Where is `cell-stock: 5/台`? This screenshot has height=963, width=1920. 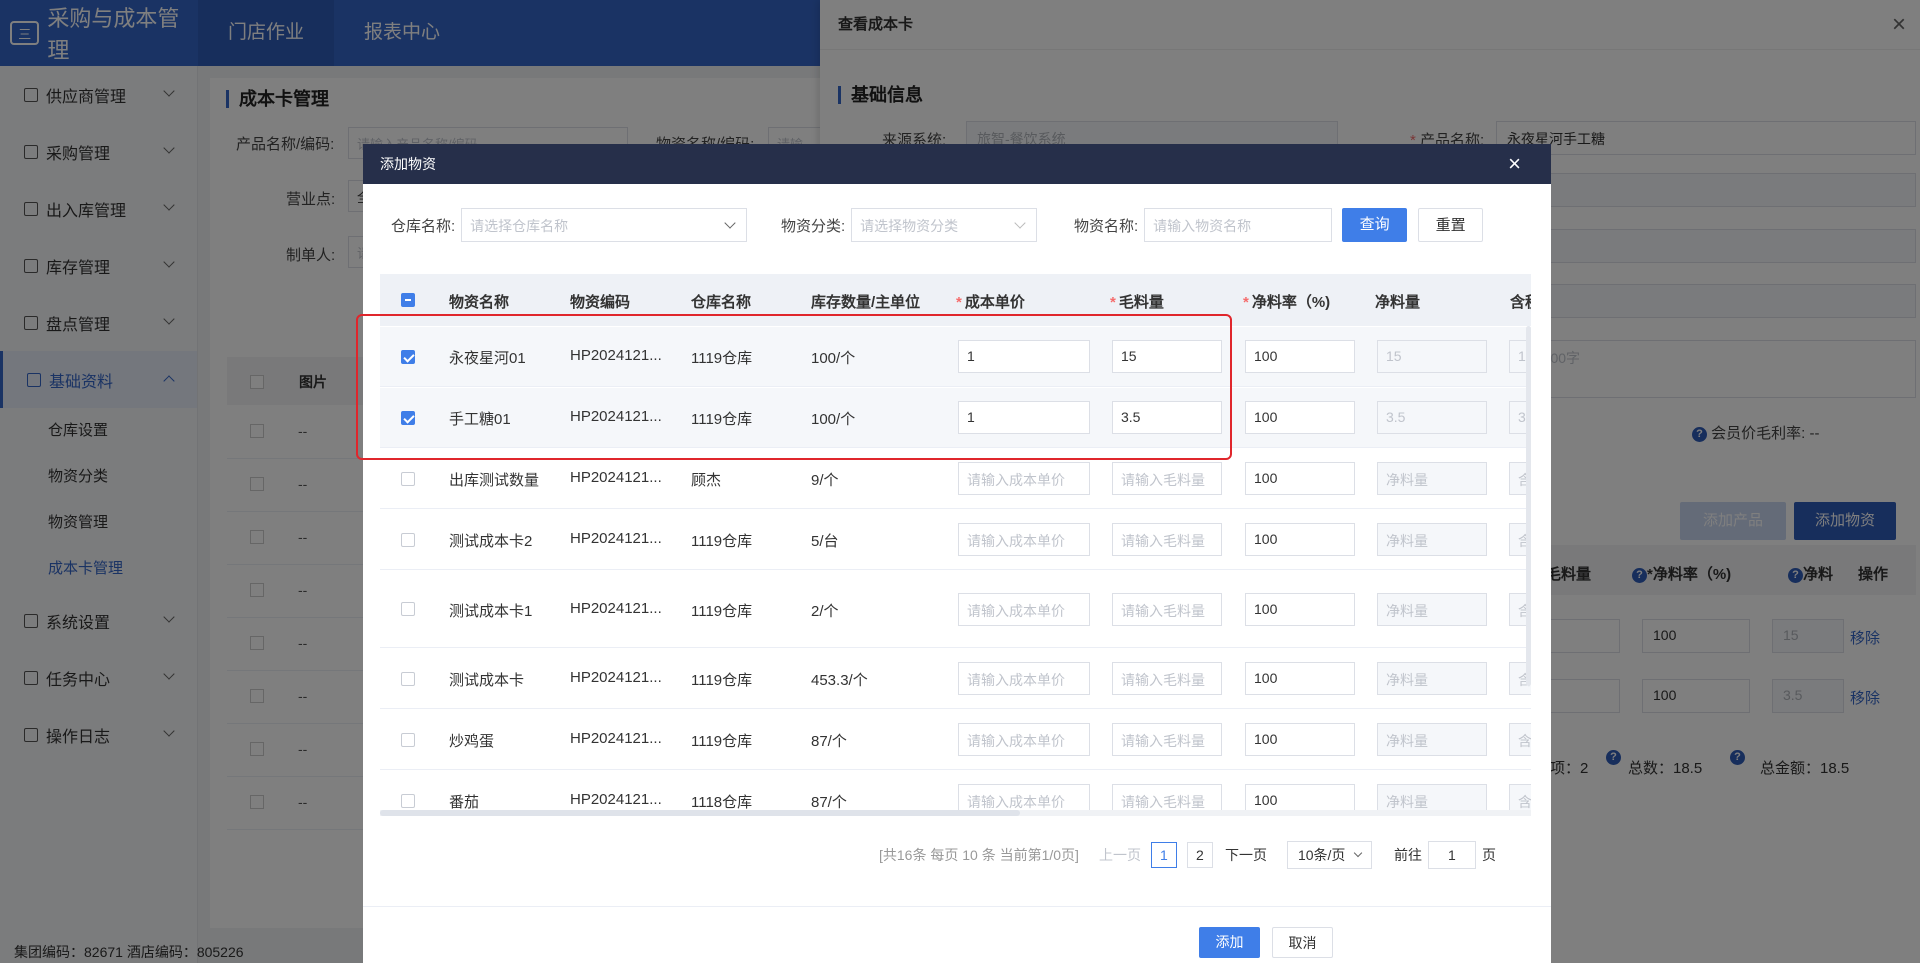
cell-stock: 5/台 is located at coordinates (825, 541).